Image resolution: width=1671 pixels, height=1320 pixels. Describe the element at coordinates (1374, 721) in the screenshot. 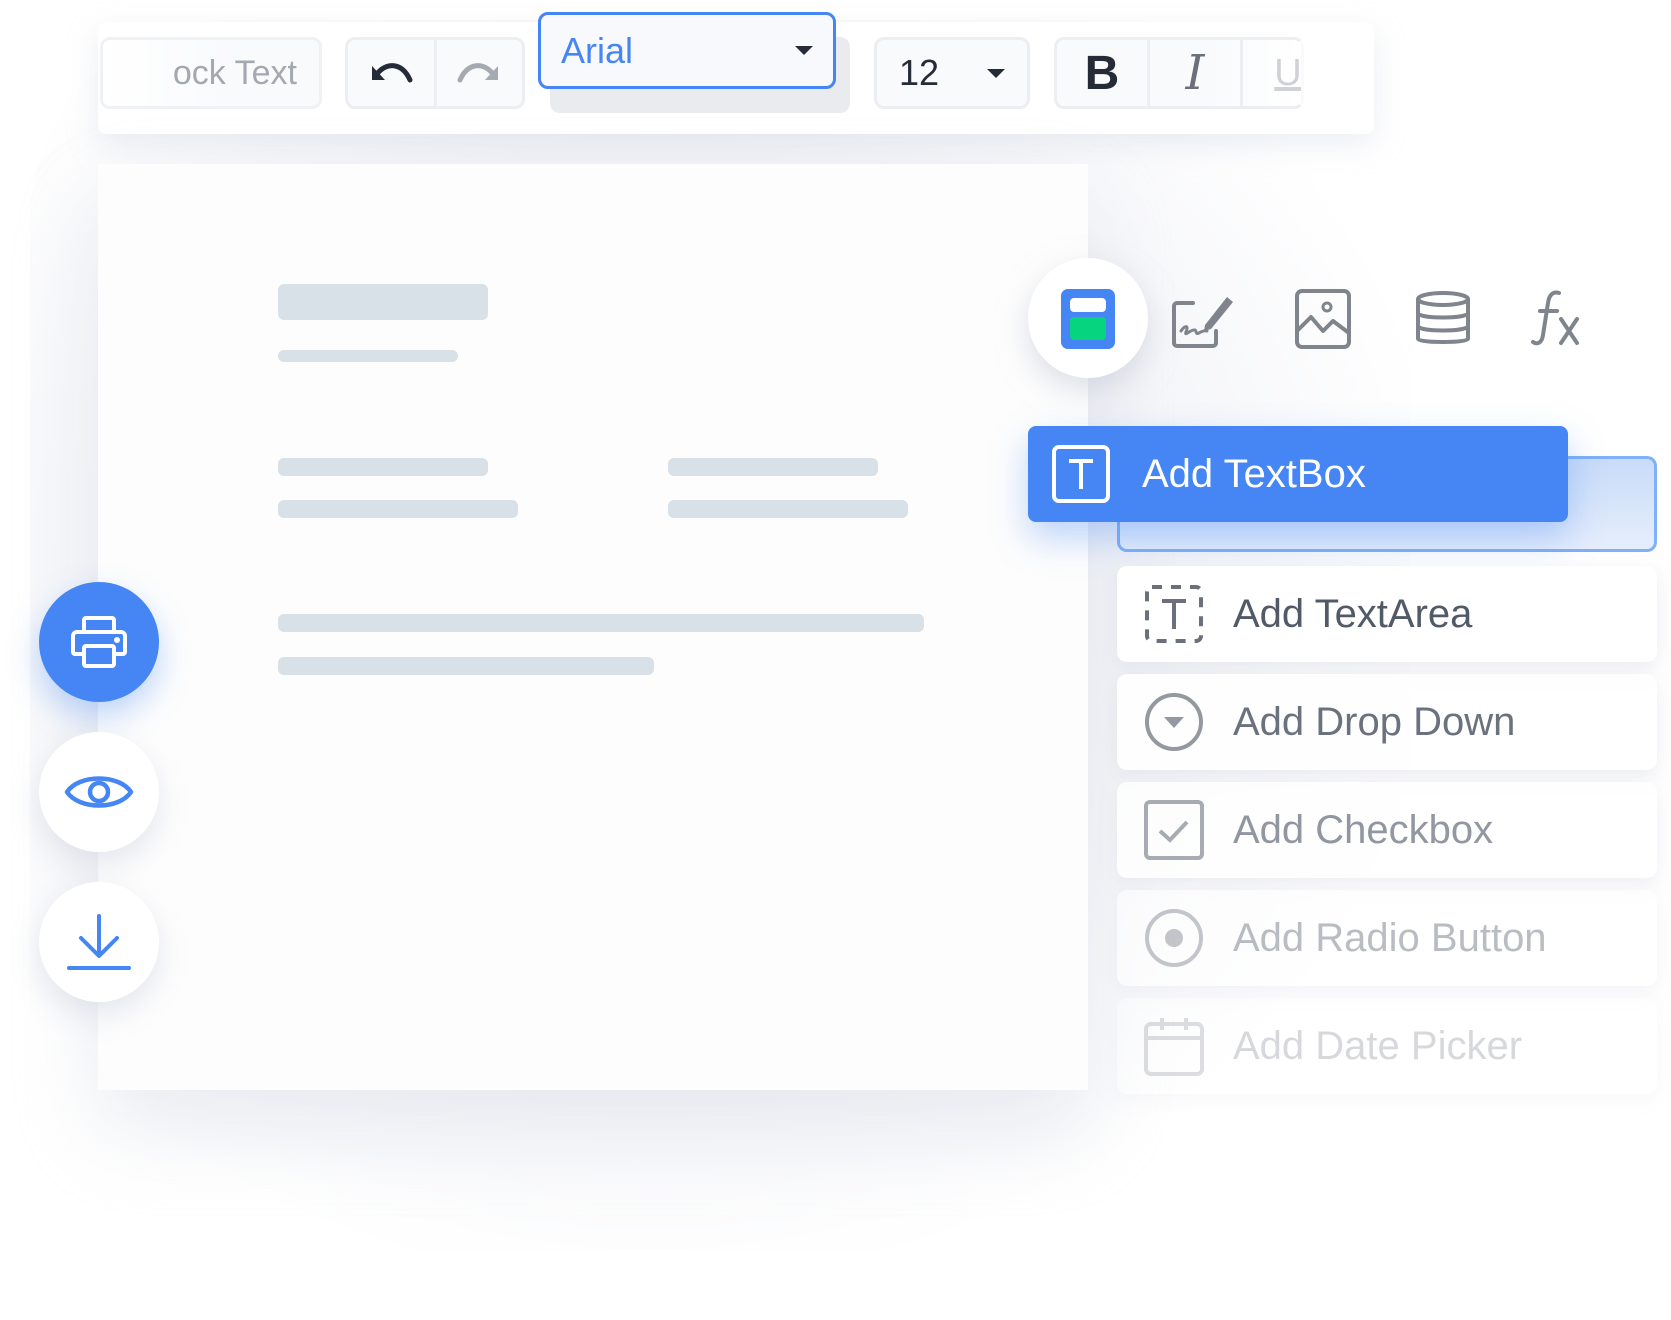

I see `menu-item-label: Add Drop Down` at that location.